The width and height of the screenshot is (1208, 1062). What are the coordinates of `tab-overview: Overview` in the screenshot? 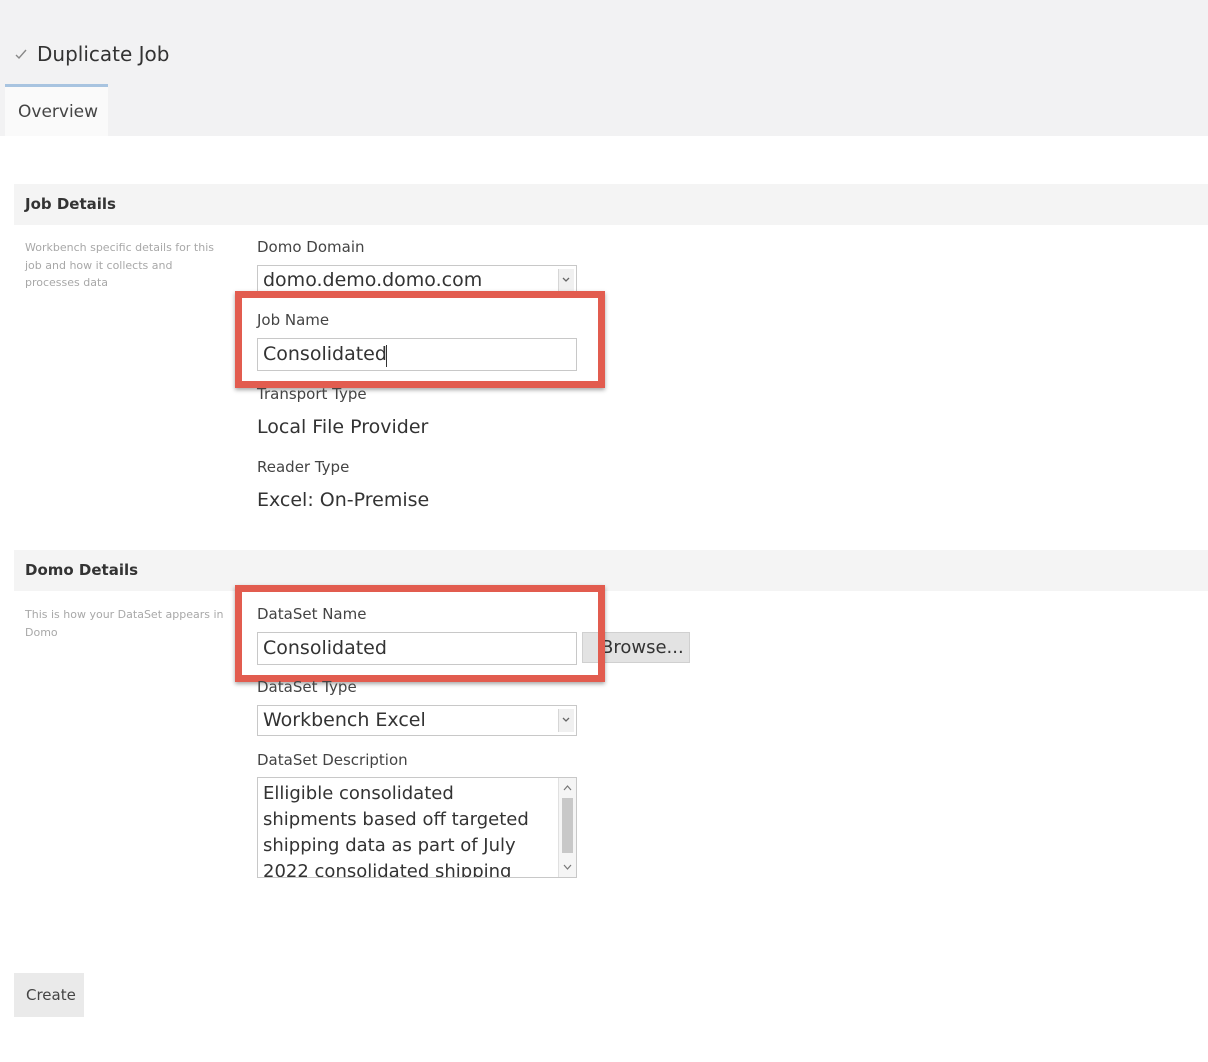 It's located at (56, 110).